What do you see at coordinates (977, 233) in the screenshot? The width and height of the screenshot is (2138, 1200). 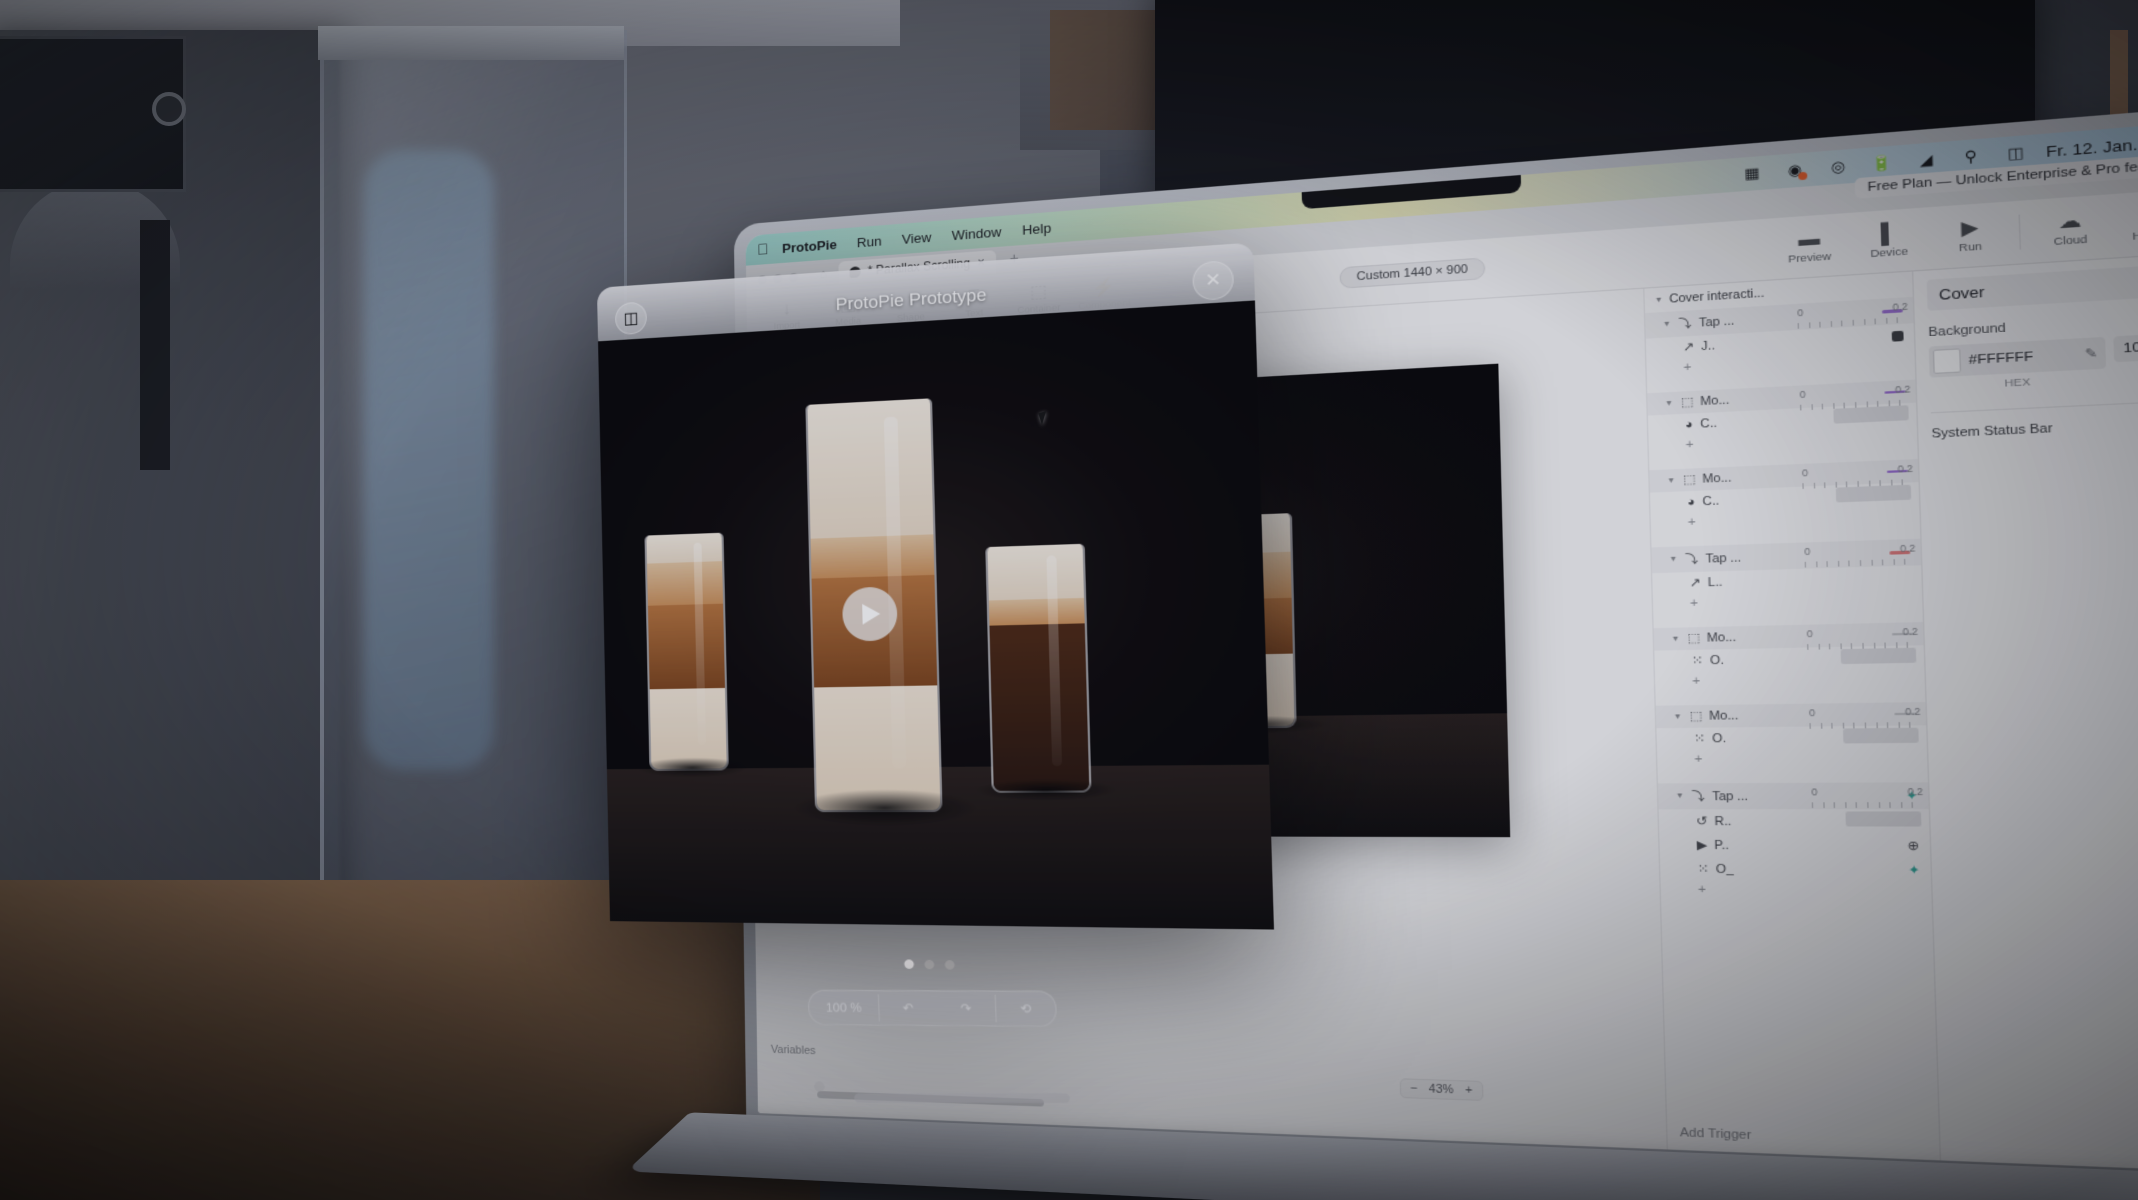 I see `menu-item-window: Window` at bounding box center [977, 233].